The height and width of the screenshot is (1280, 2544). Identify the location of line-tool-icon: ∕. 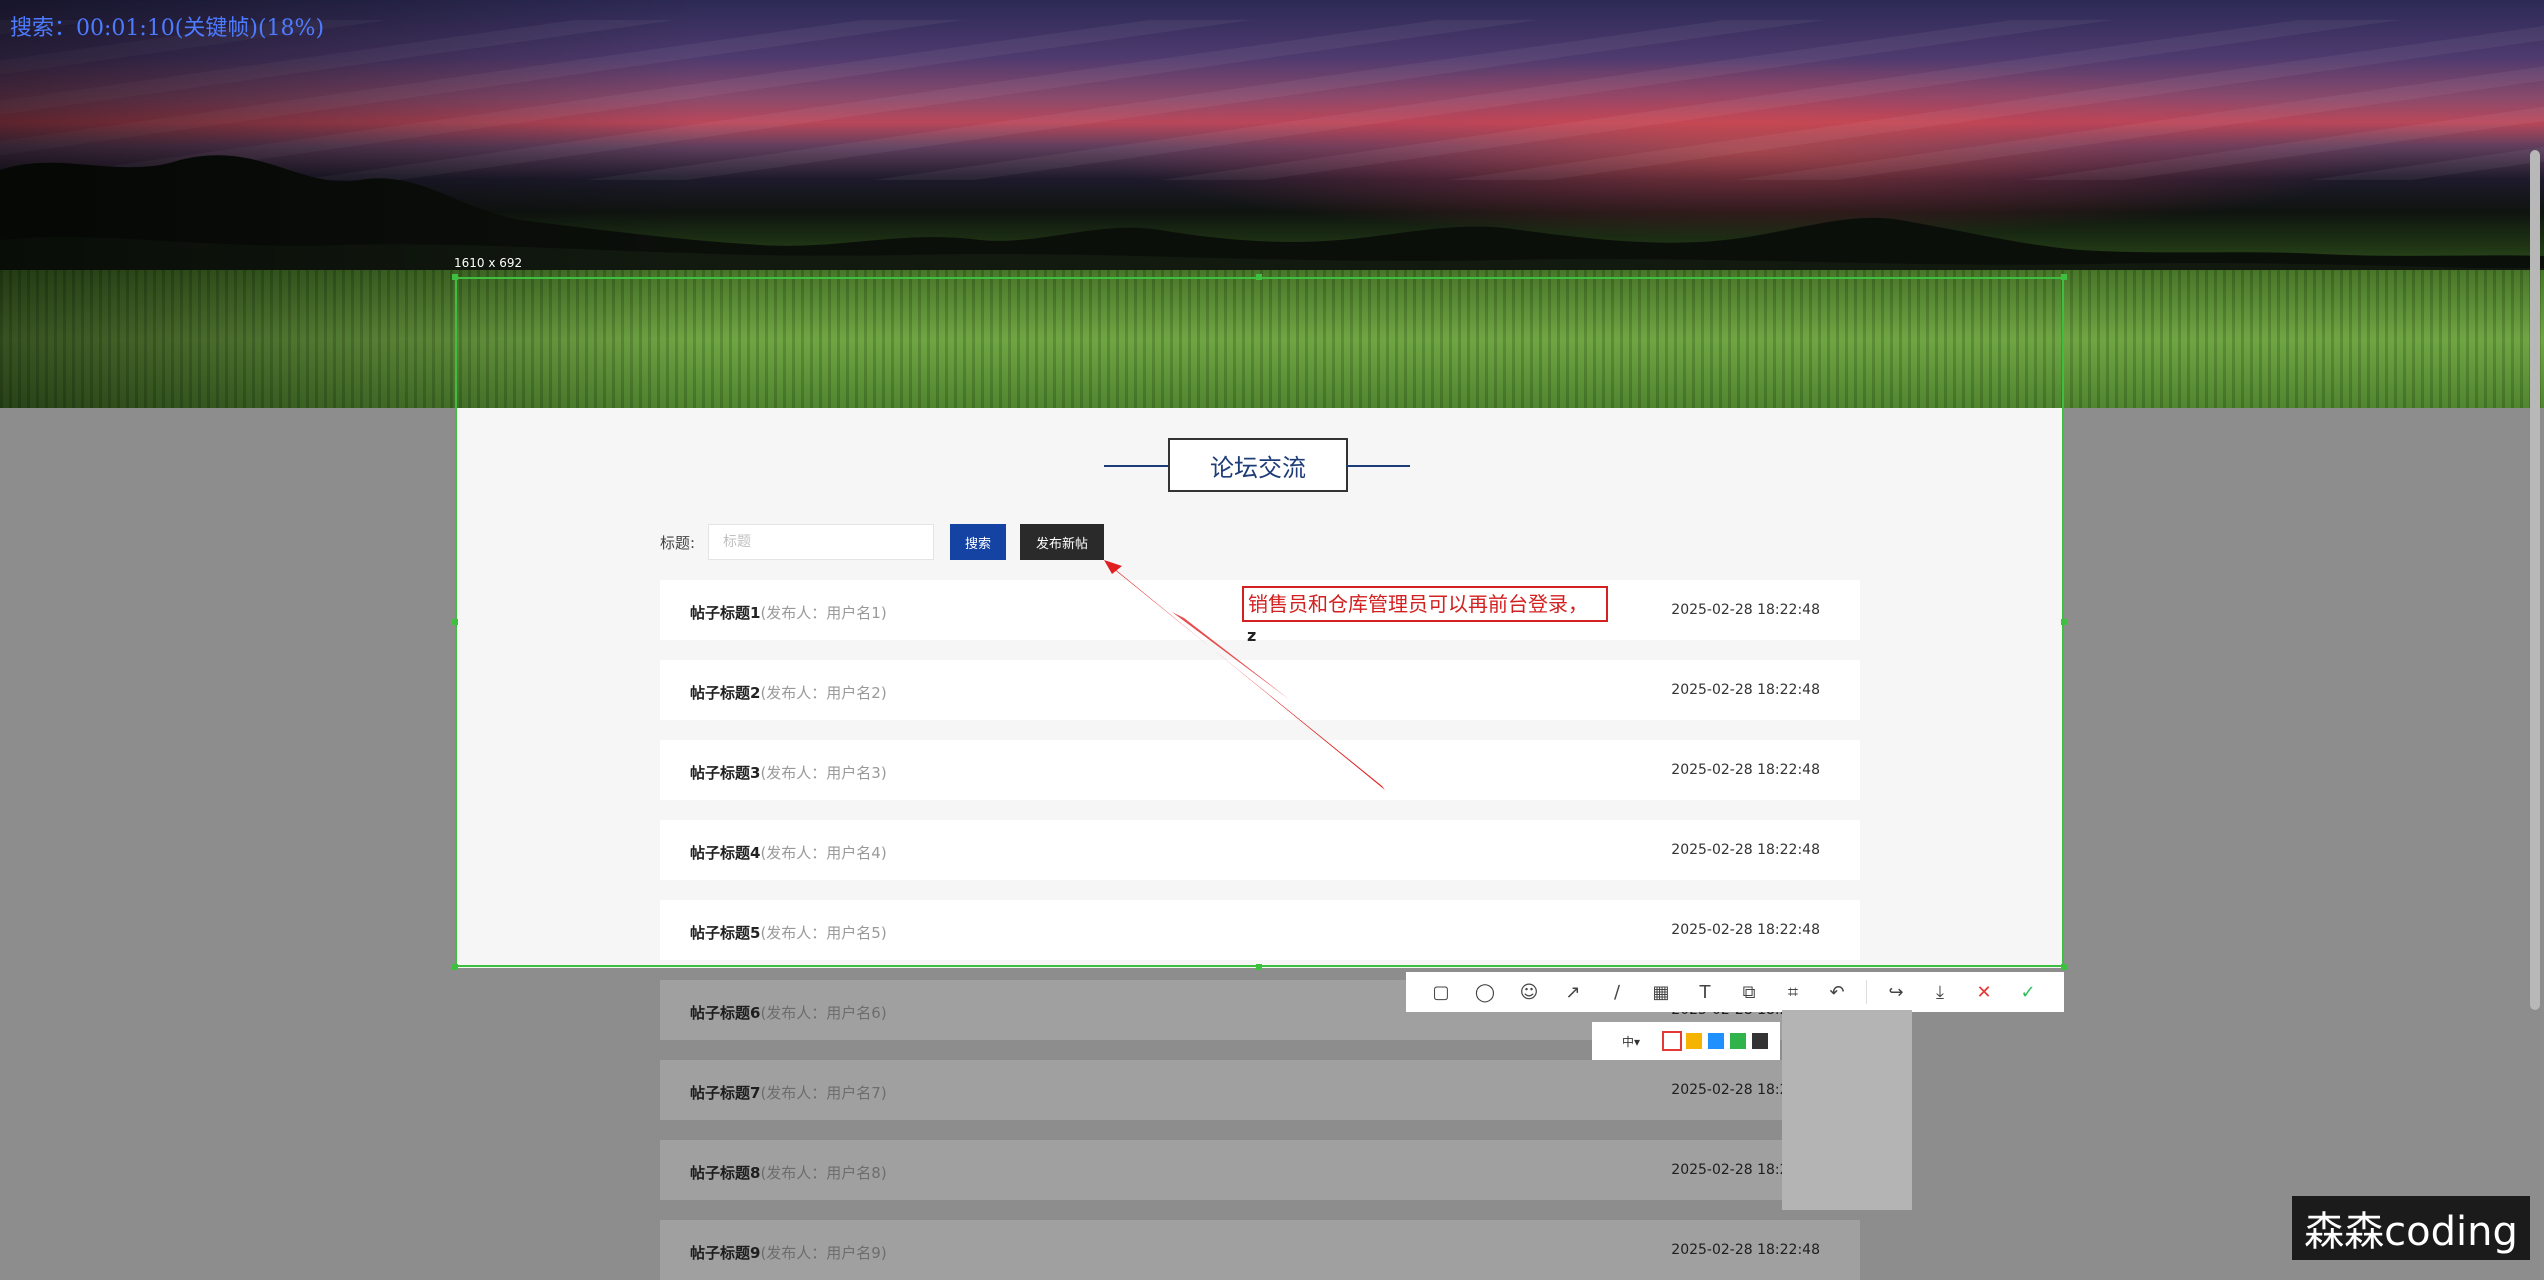
(1617, 992).